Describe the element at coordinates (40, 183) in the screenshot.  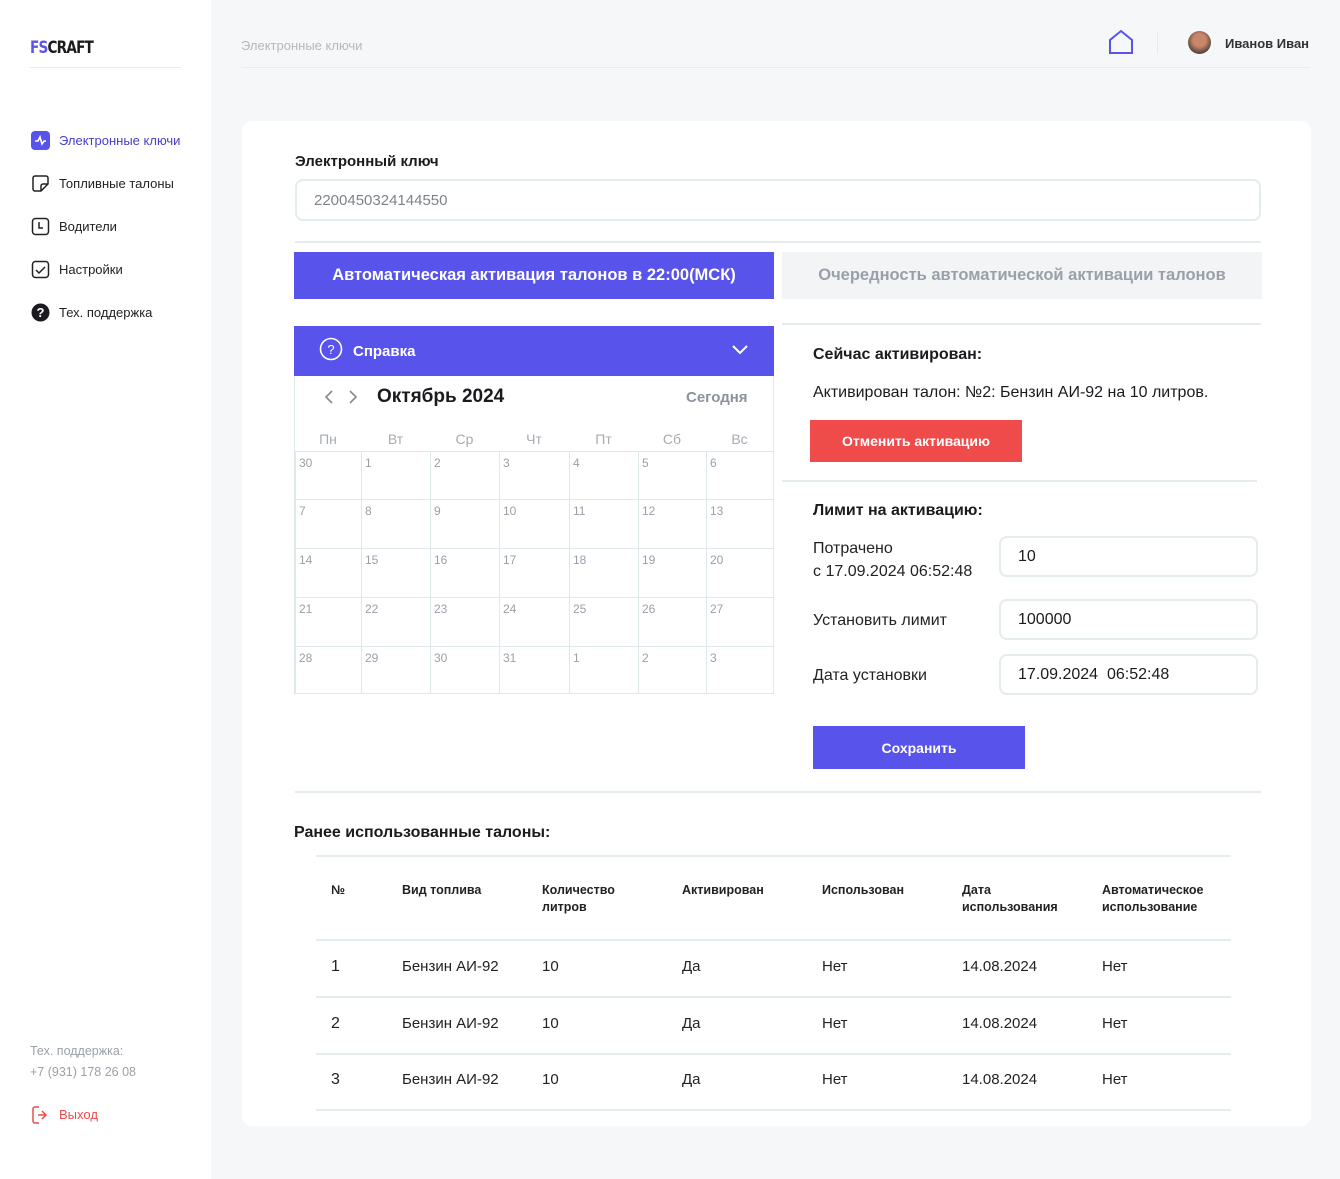
I see `sticker-icon` at that location.